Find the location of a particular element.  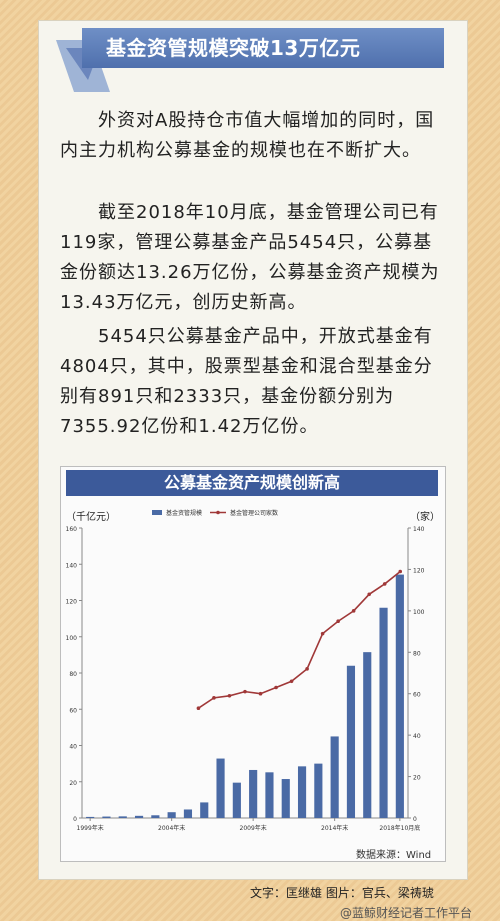

credit-line: 文字：匡继雄 图片：官兵、梁祷琥 is located at coordinates (342, 893).